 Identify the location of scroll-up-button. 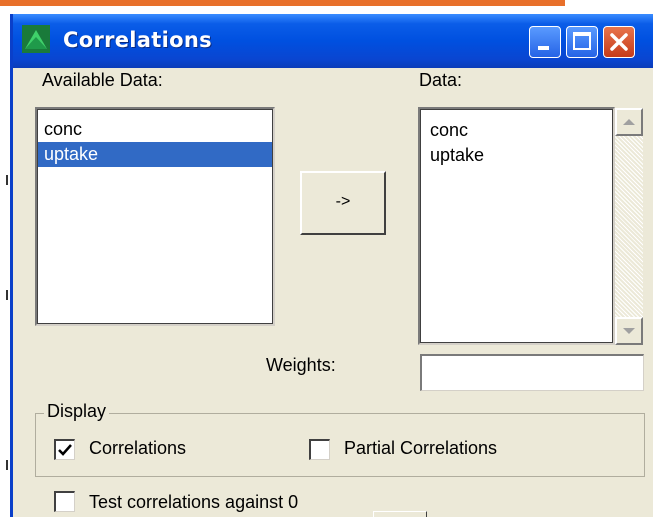
(629, 122).